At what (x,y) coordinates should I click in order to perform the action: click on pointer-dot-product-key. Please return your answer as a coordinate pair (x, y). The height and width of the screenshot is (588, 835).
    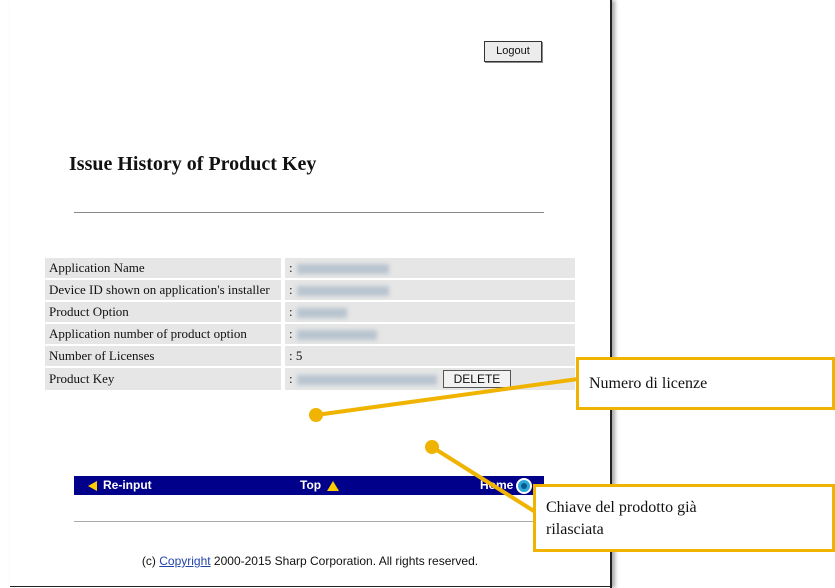
    Looking at the image, I should click on (432, 447).